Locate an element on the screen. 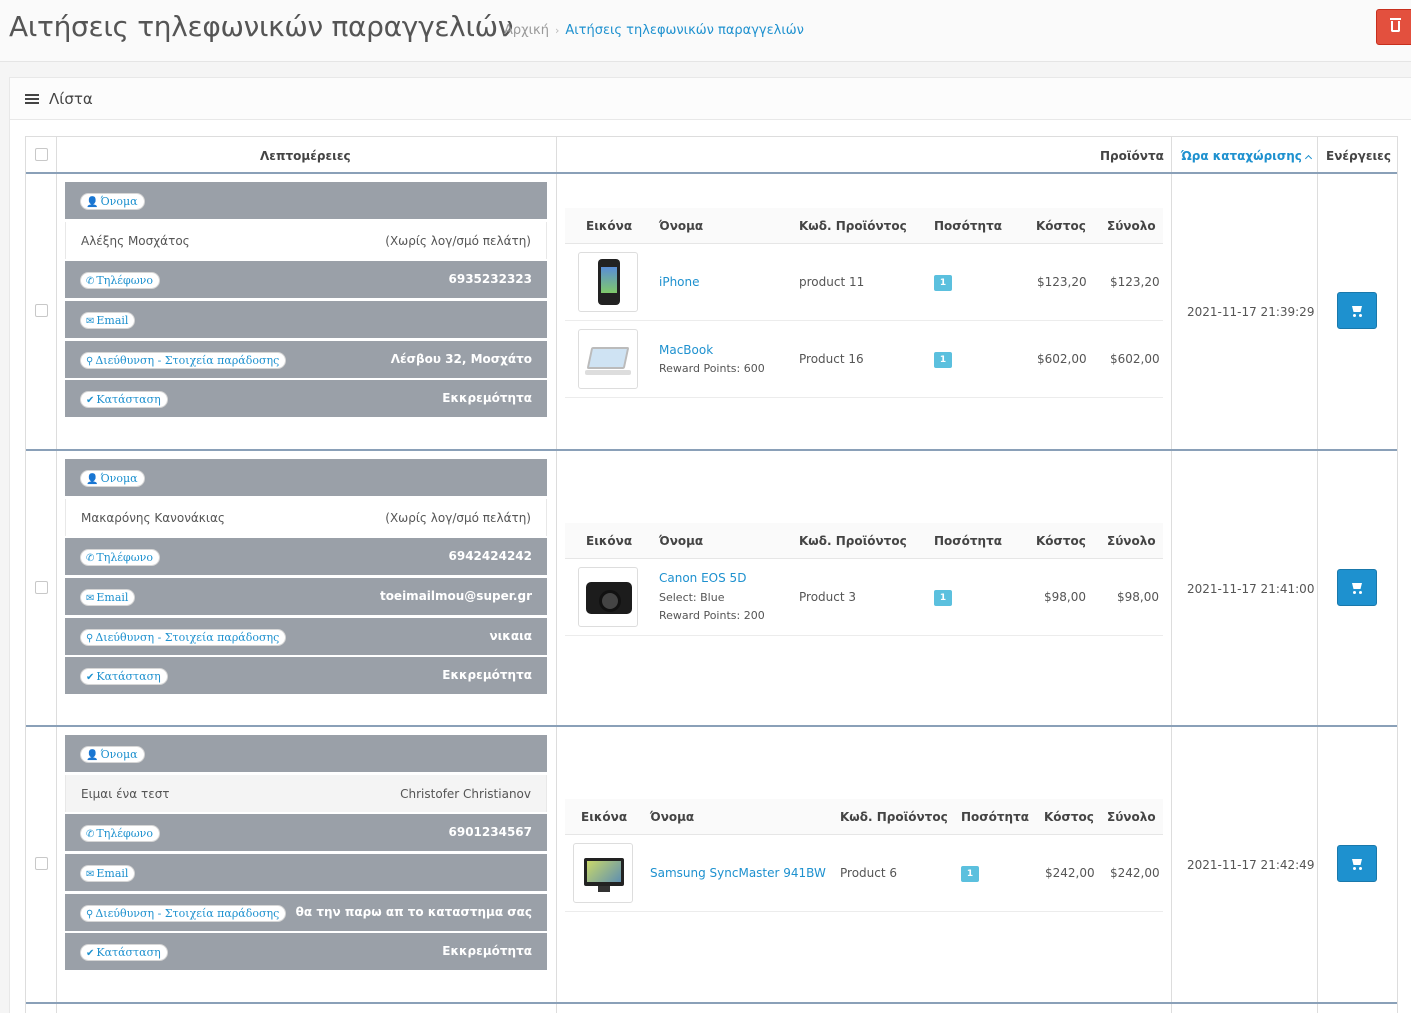 Image resolution: width=1411 pixels, height=1013 pixels. p-col-cost: Κόστος is located at coordinates (1061, 541).